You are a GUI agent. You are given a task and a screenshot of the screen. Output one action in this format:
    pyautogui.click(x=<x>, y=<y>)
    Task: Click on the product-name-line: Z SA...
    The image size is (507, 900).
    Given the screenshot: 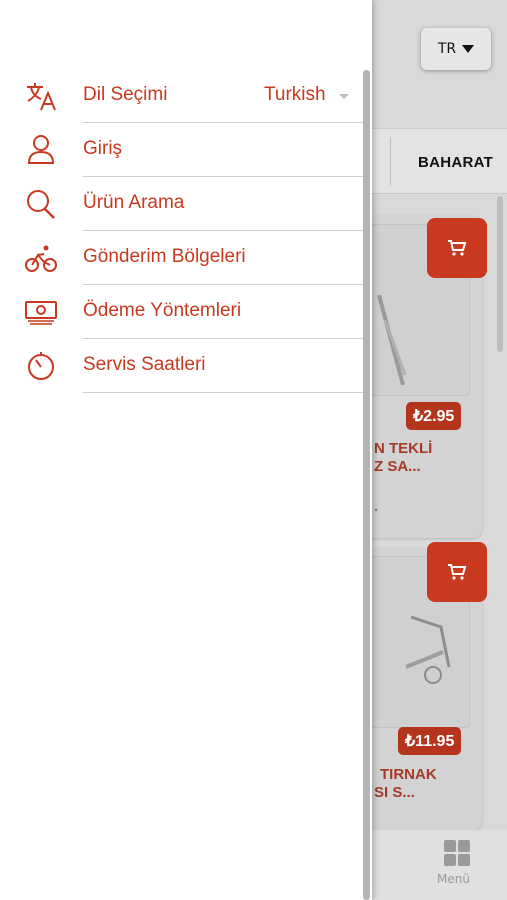 What is the action you would take?
    pyautogui.click(x=397, y=466)
    